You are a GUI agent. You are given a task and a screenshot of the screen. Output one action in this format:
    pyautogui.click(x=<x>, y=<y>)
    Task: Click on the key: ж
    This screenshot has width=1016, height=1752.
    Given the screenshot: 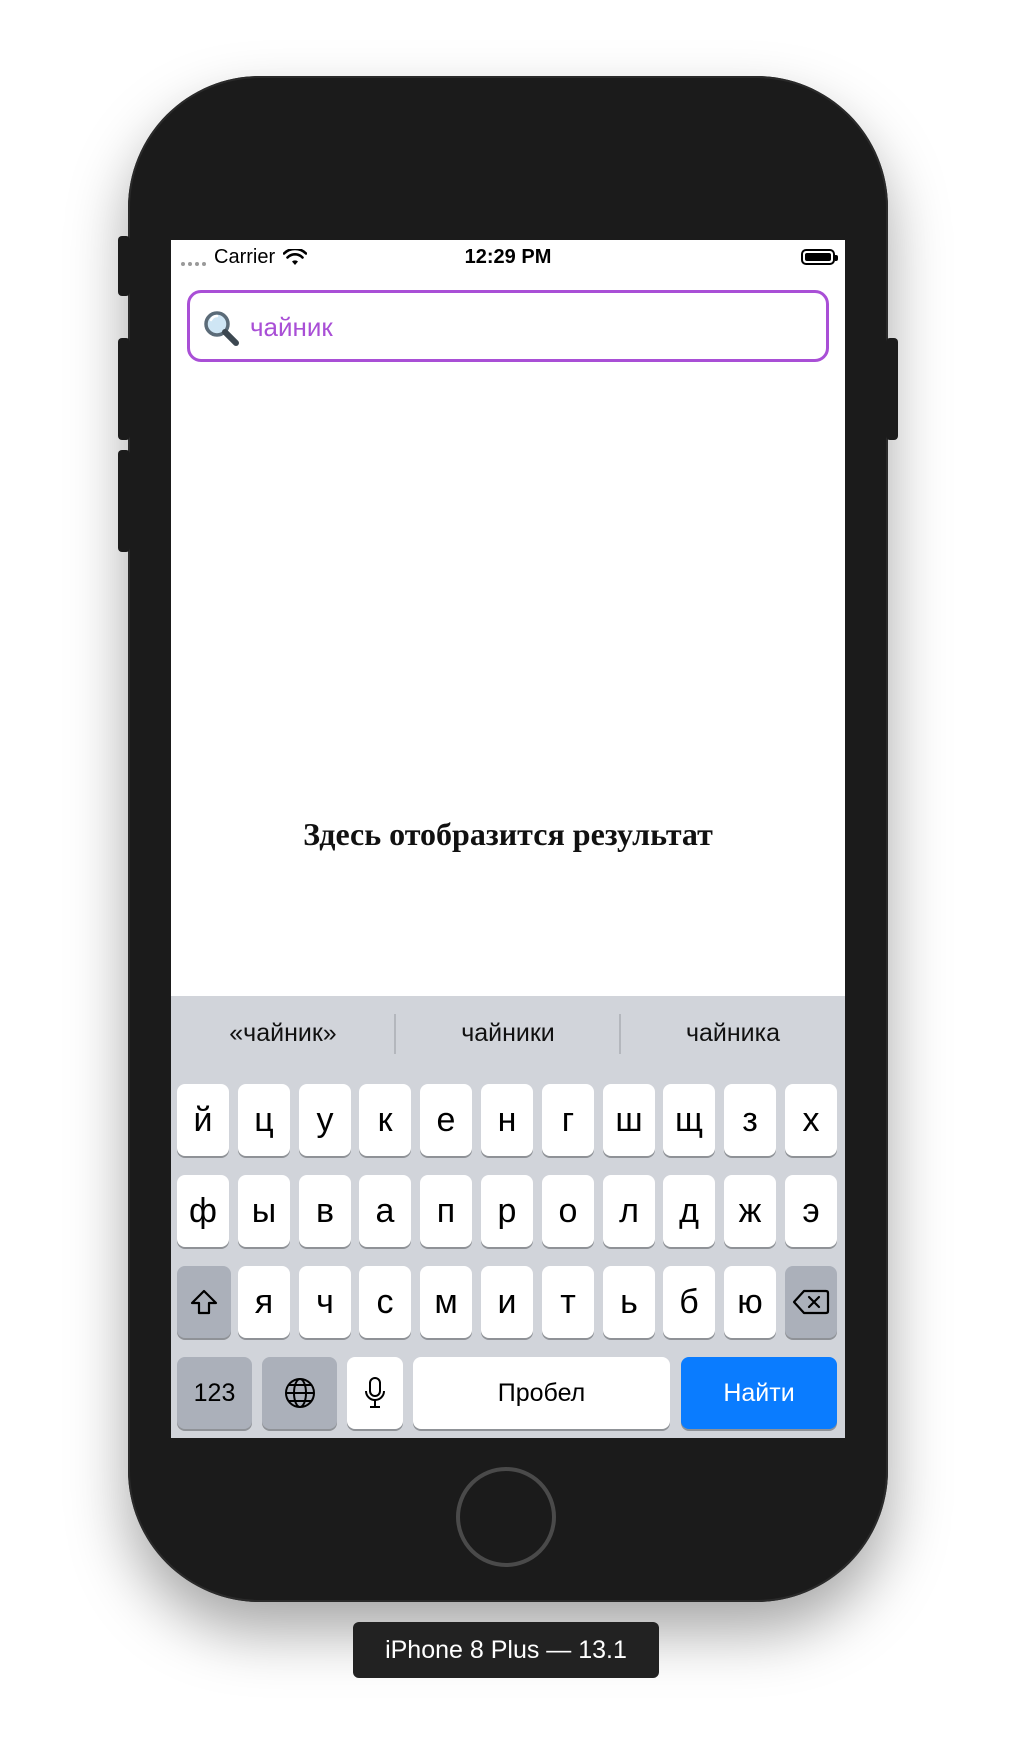 What is the action you would take?
    pyautogui.click(x=750, y=1211)
    